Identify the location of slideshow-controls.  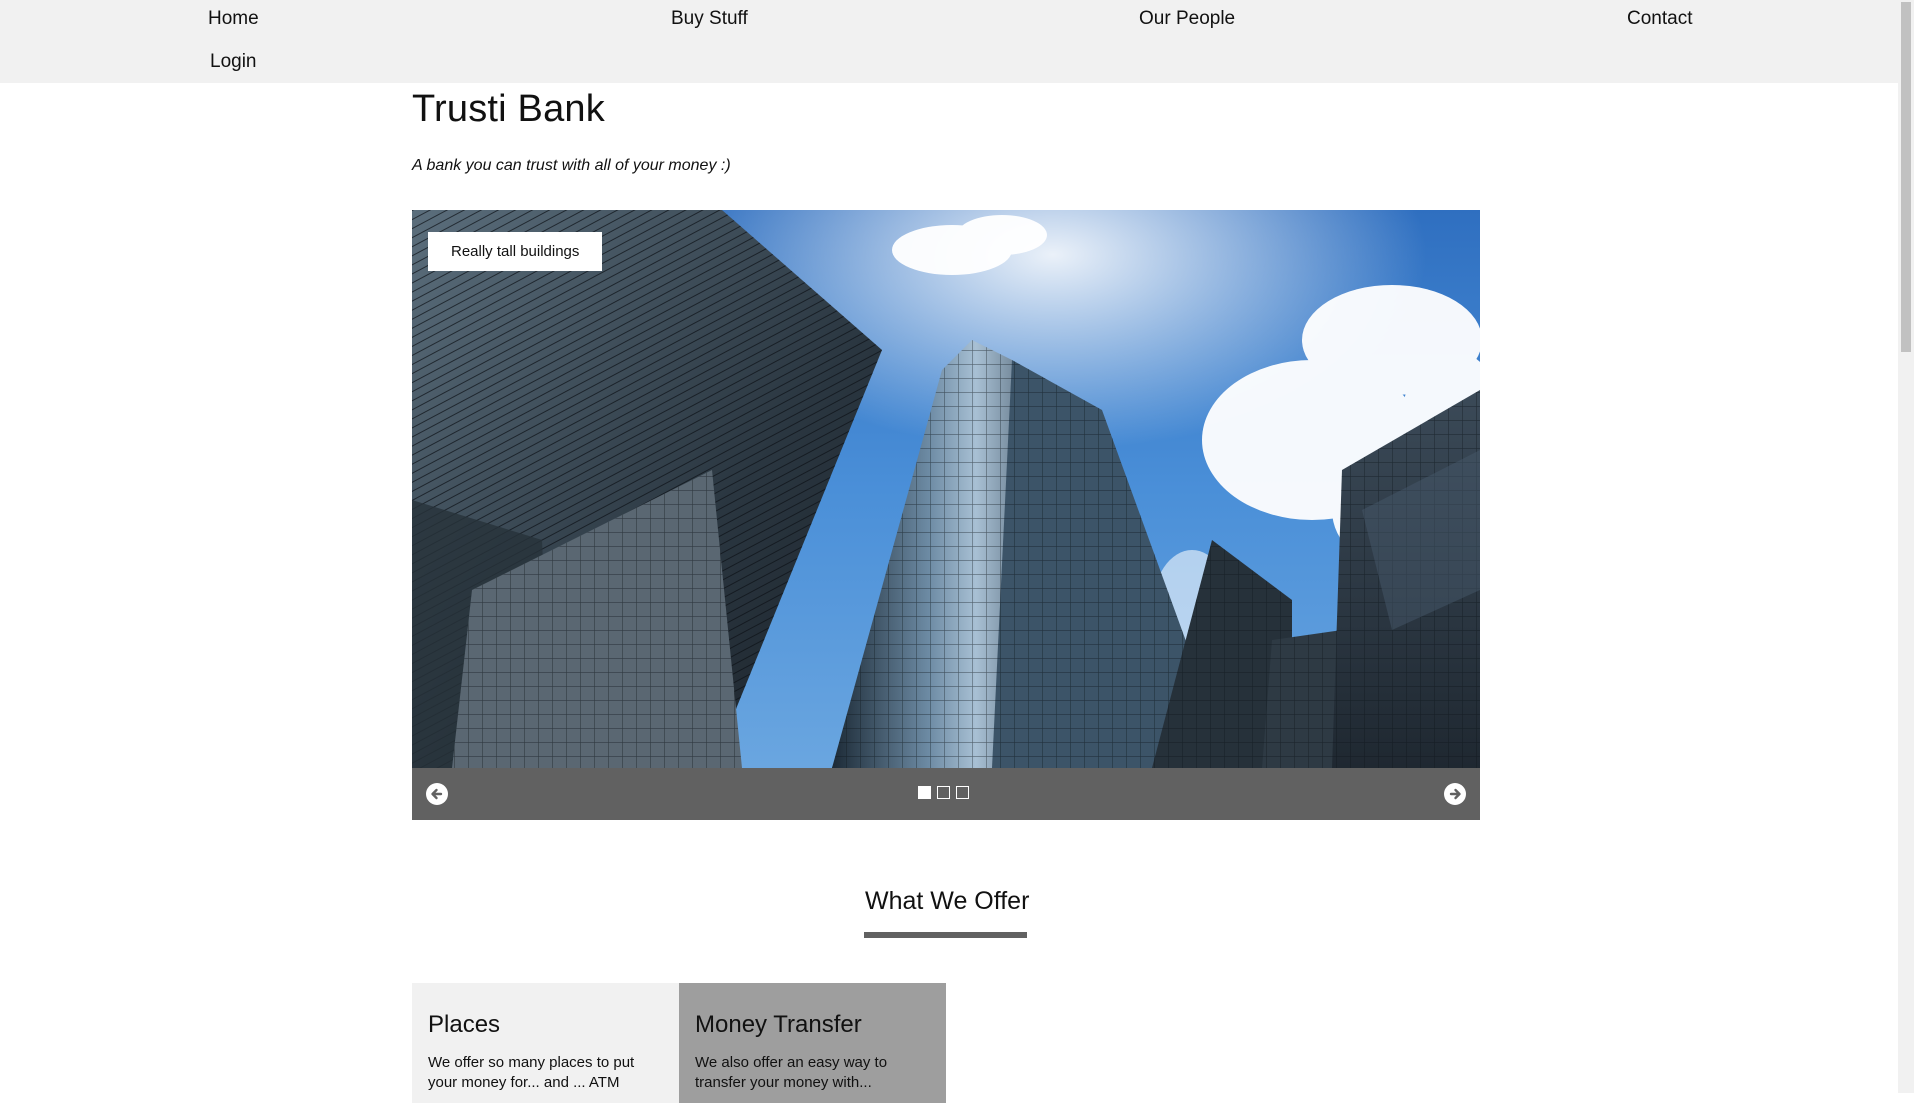
(946, 794).